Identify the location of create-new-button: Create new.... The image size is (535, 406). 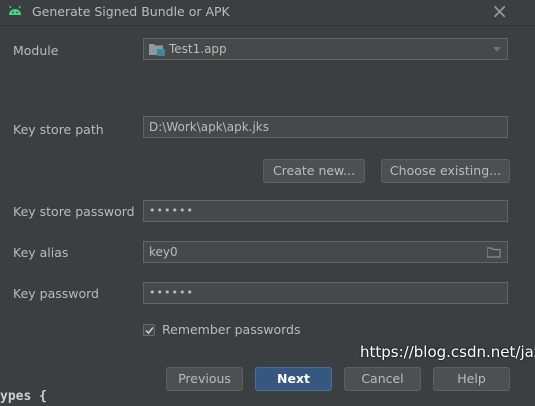
(314, 171).